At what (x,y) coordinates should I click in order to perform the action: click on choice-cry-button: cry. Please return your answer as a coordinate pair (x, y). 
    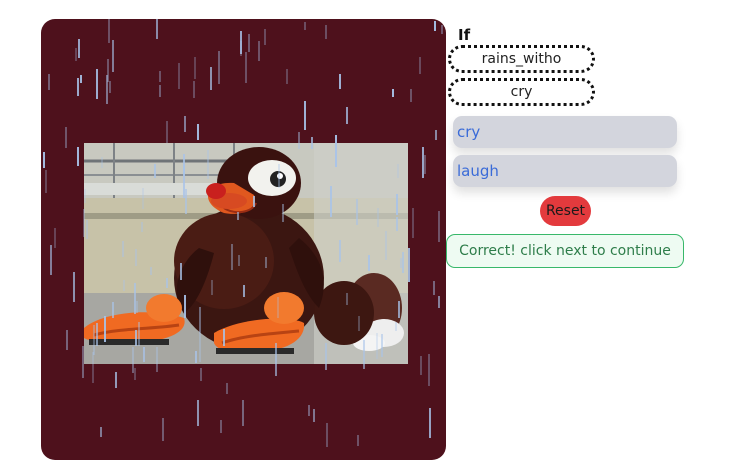
    Looking at the image, I should click on (565, 132).